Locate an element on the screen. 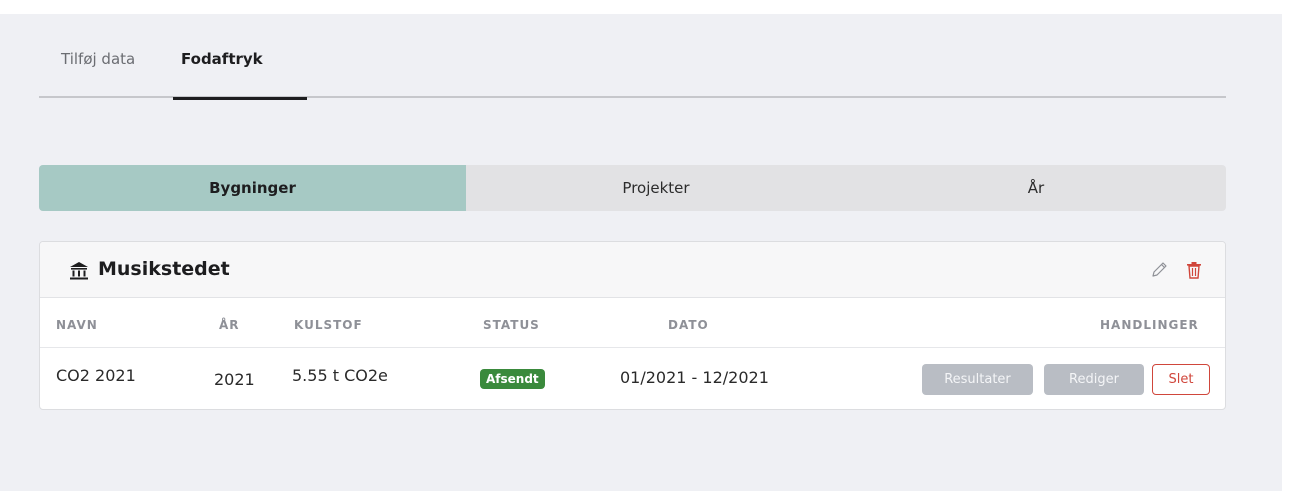  segment-bygninger: Bygninger is located at coordinates (252, 188).